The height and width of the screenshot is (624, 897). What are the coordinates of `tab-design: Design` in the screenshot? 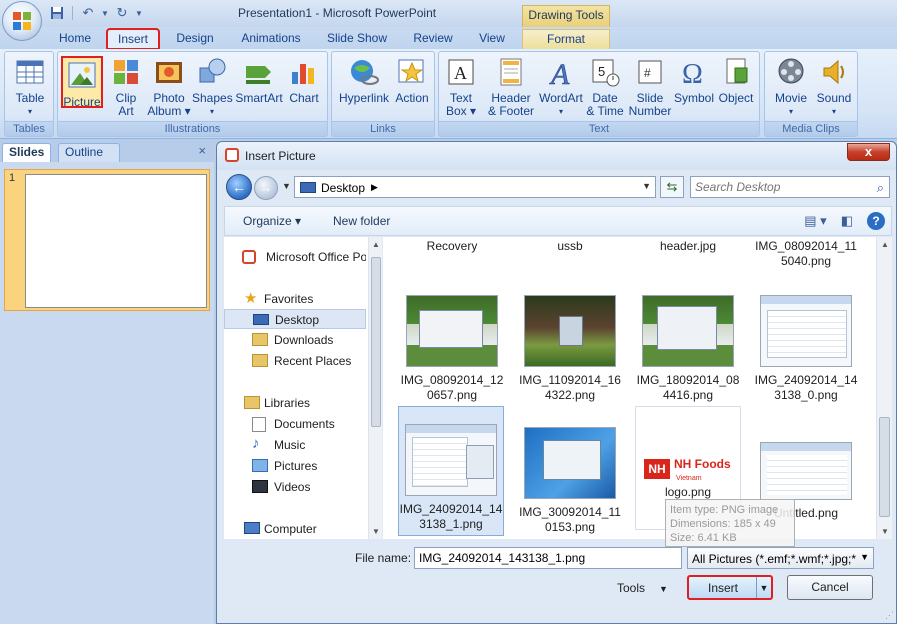 It's located at (195, 39).